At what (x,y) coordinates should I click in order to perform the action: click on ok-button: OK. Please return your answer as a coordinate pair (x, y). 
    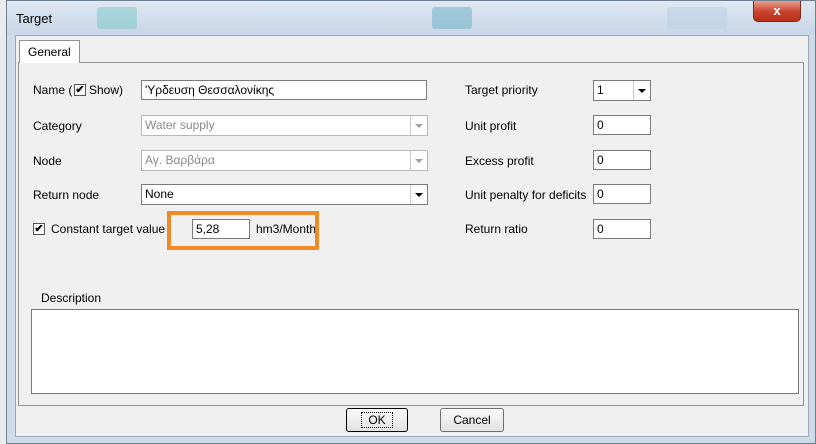
    Looking at the image, I should click on (377, 420).